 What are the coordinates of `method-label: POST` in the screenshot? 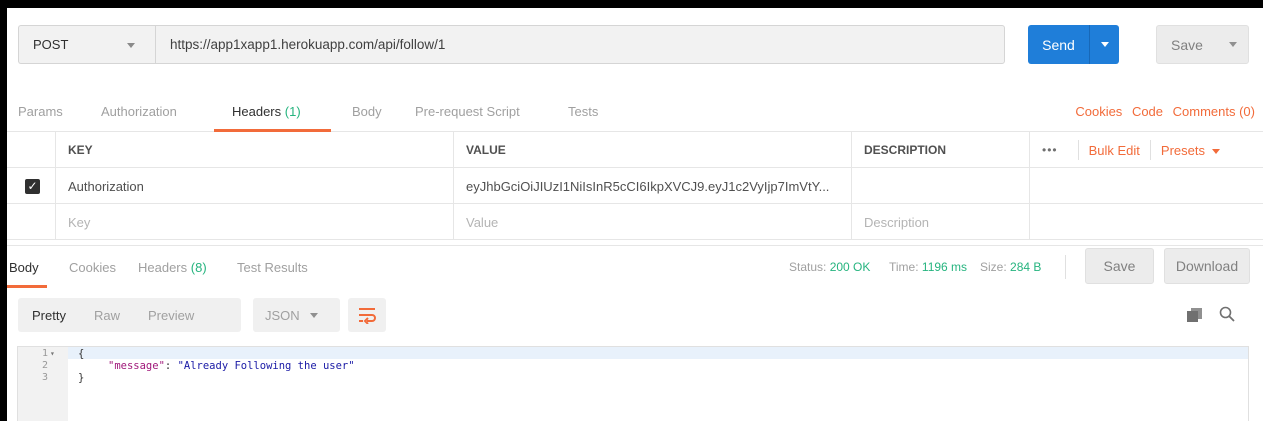 It's located at (51, 44).